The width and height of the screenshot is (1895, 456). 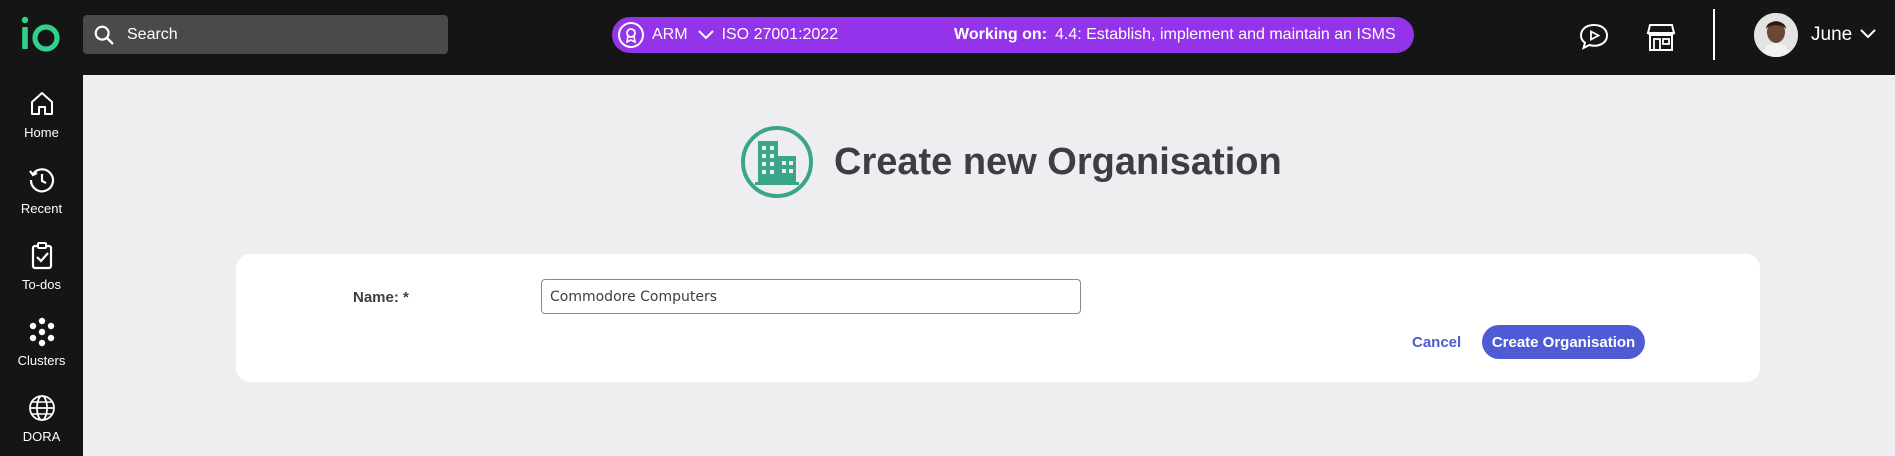 I want to click on award-ribbon-icon, so click(x=631, y=35).